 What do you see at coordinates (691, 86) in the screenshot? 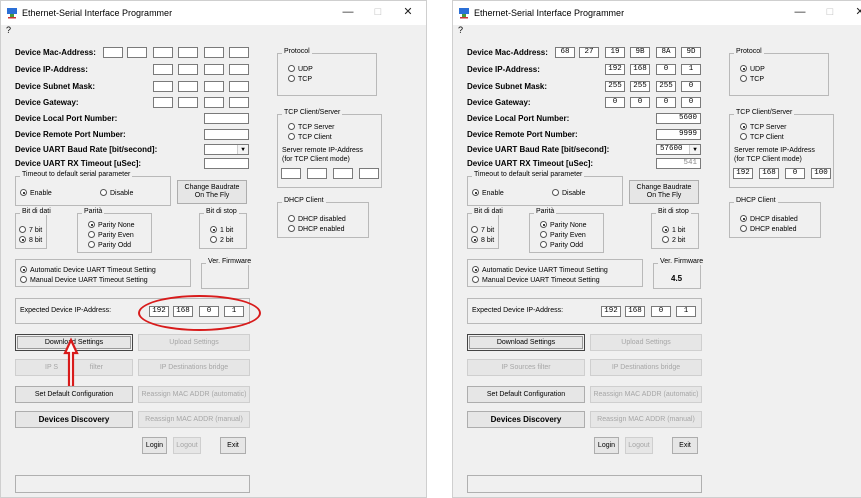
I see `subnet-field-4: 0` at bounding box center [691, 86].